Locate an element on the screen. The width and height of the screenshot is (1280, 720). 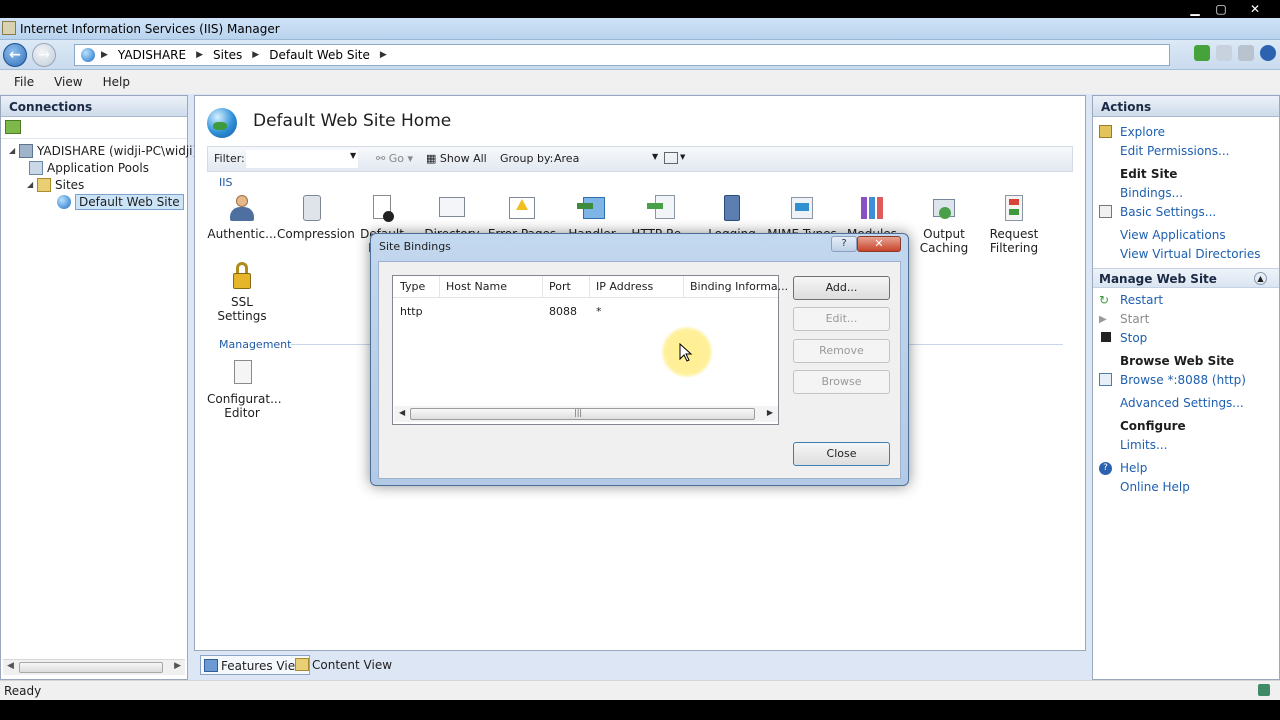
group-by-select: Area is located at coordinates (607, 158).